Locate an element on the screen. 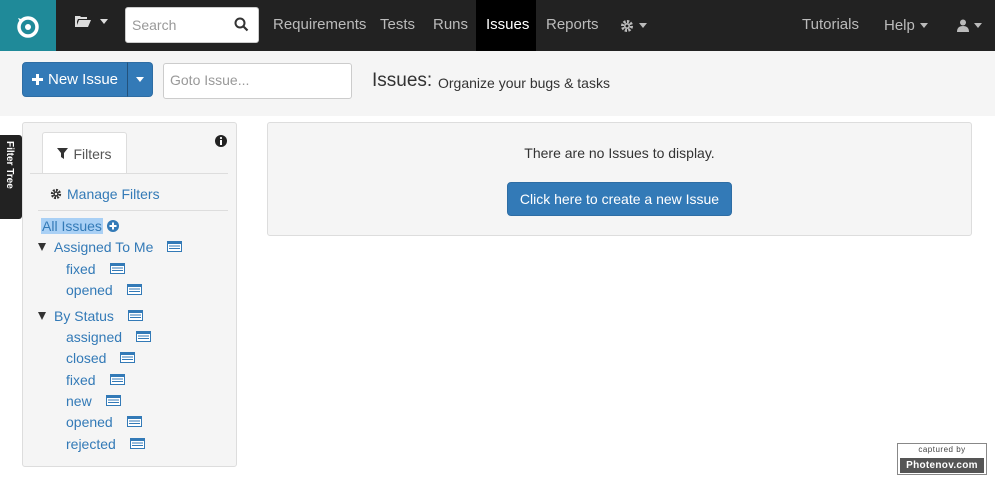 This screenshot has width=995, height=483. user-menu is located at coordinates (969, 25).